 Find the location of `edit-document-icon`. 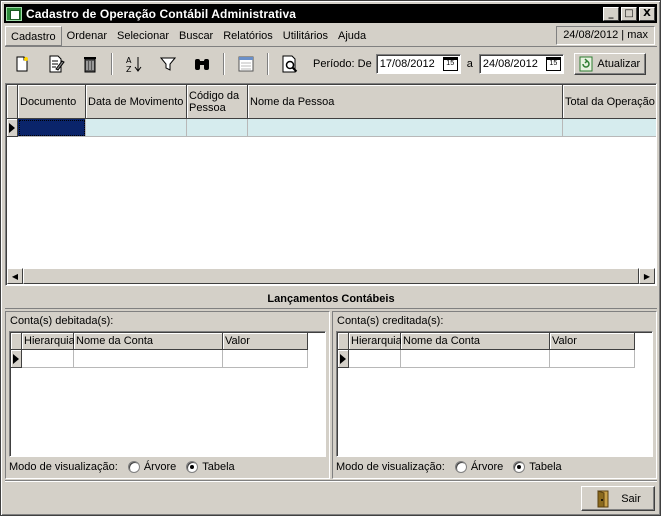

edit-document-icon is located at coordinates (56, 64).